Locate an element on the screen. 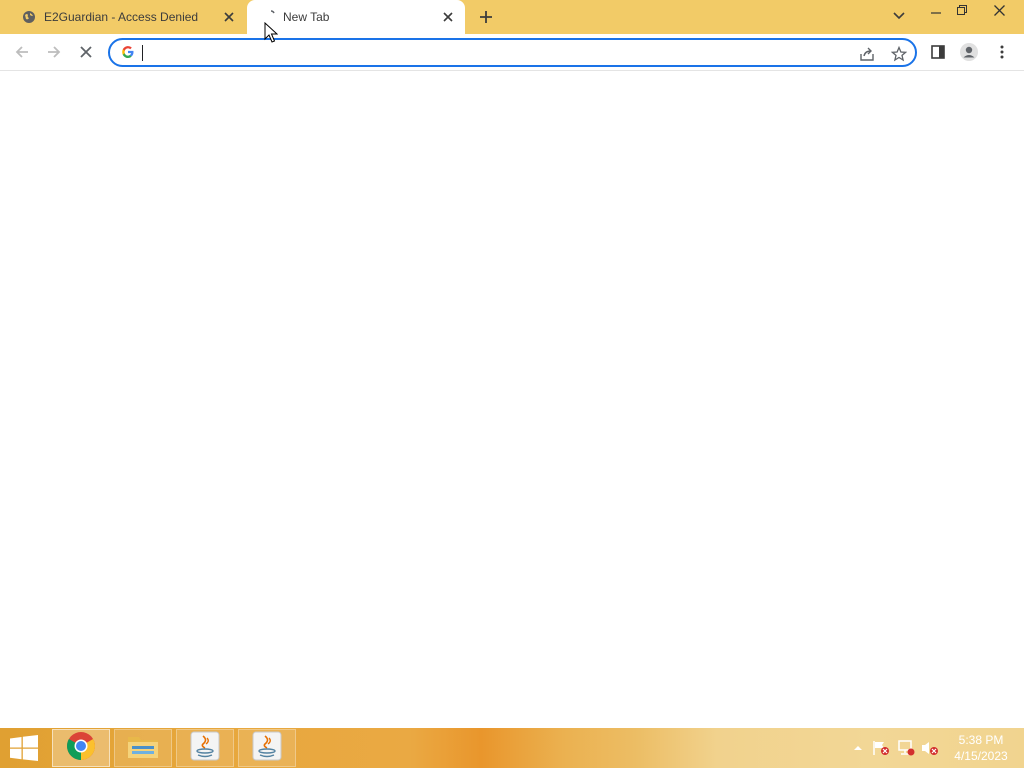 This screenshot has width=1024, height=768. clock-date: 4/15/2023 is located at coordinates (981, 756).